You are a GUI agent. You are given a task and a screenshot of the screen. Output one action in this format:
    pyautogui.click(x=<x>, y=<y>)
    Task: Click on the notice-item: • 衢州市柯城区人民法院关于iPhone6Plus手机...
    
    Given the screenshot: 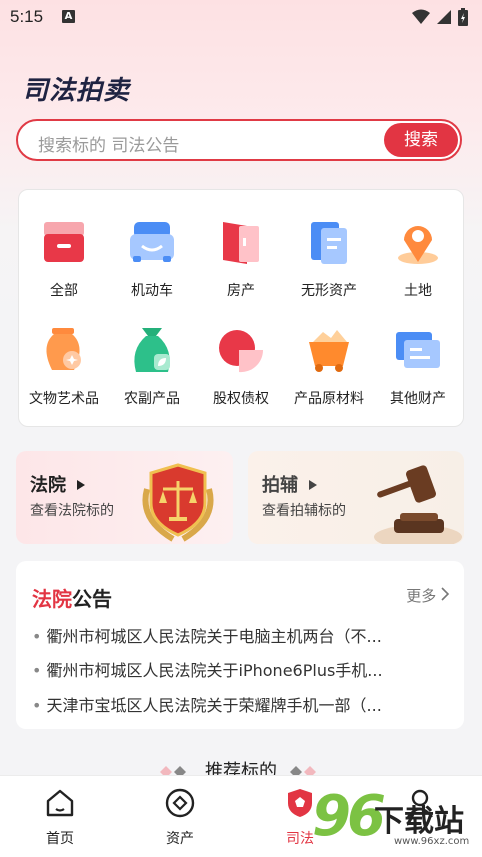 What is the action you would take?
    pyautogui.click(x=241, y=669)
    